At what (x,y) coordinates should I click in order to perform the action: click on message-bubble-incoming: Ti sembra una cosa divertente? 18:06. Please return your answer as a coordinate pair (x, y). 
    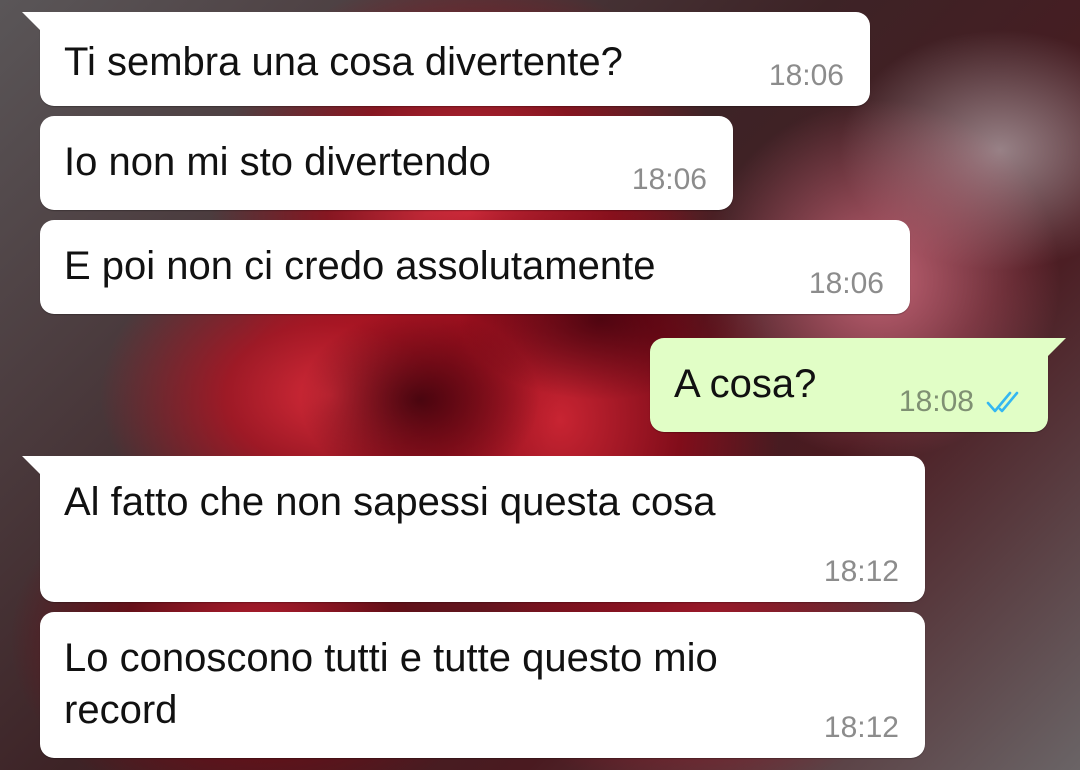
    Looking at the image, I should click on (446, 59).